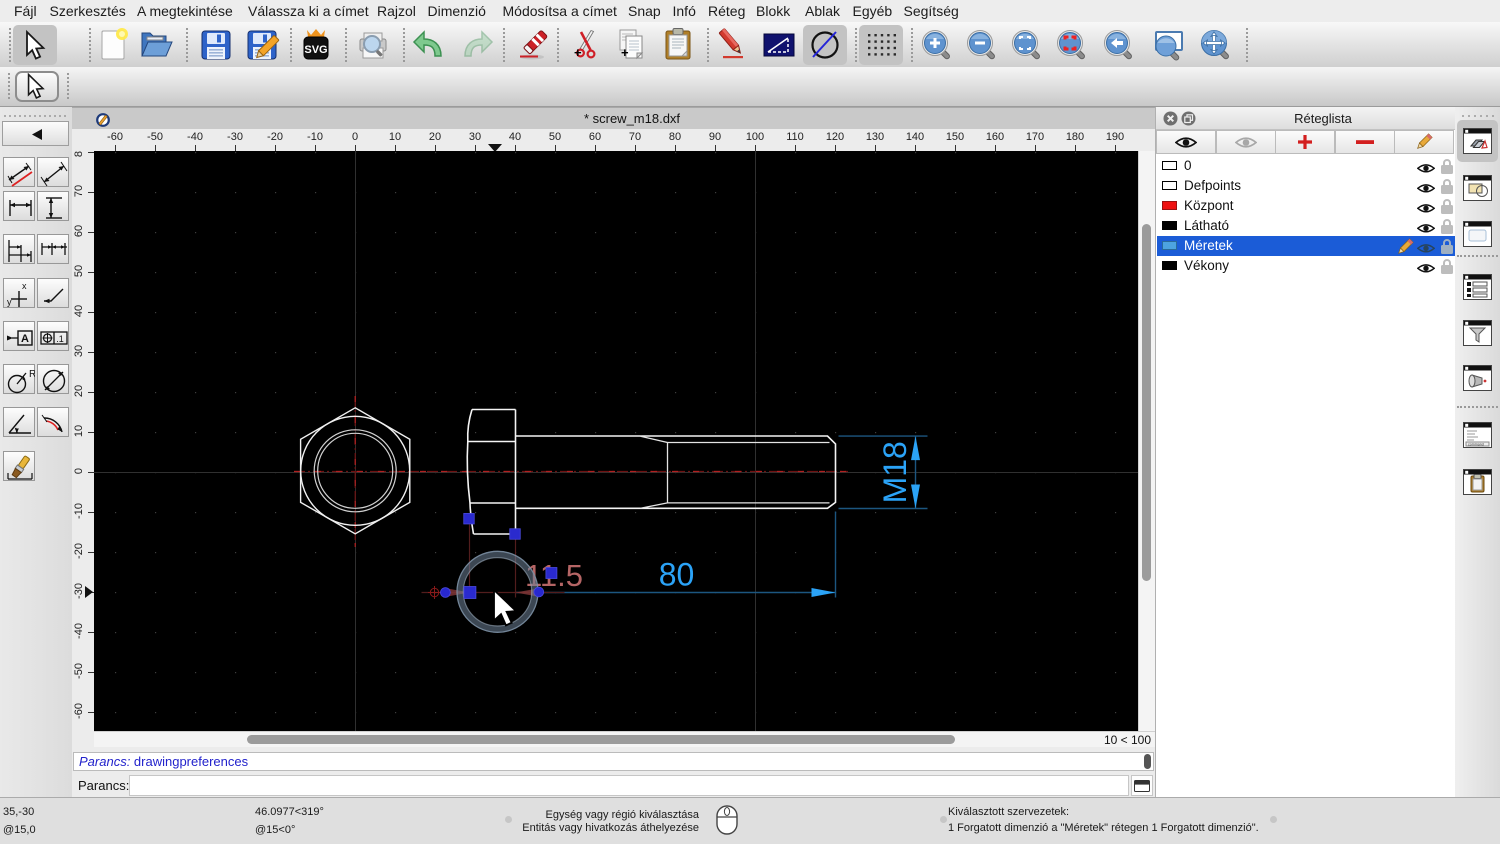 The image size is (1500, 844). I want to click on svg-text: 80, so click(677, 575).